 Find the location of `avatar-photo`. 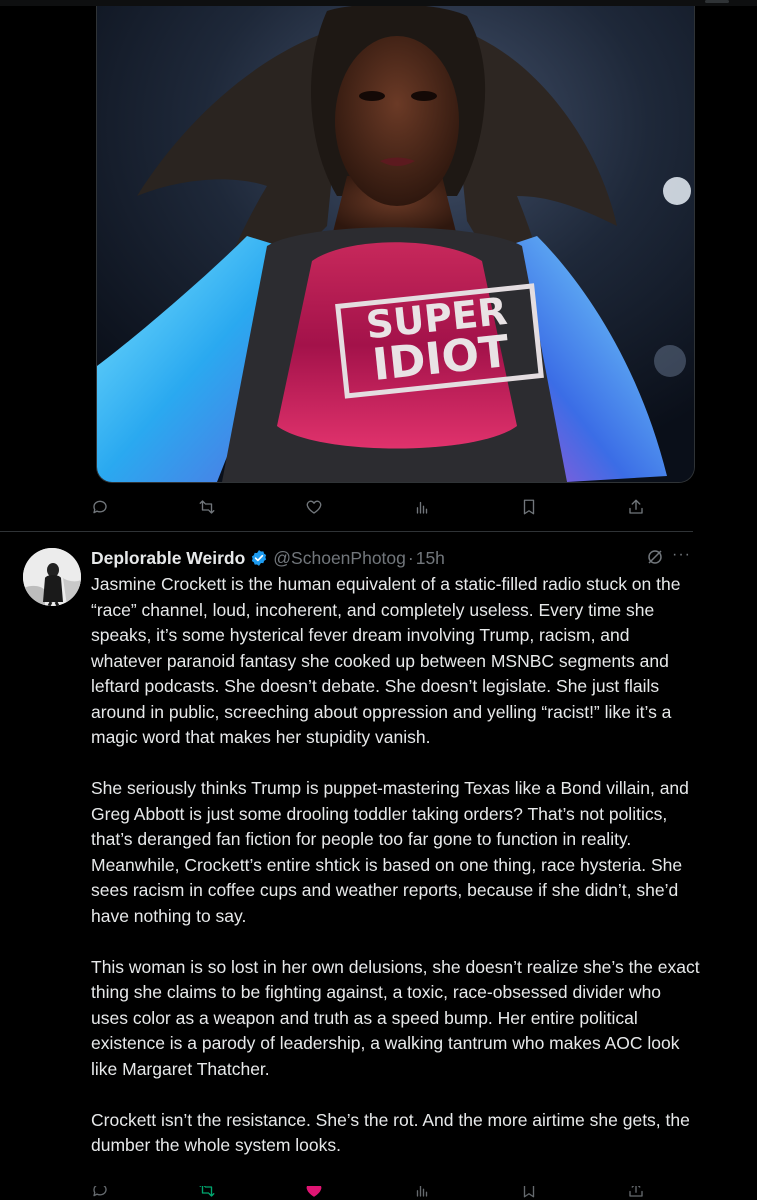

avatar-photo is located at coordinates (52, 577).